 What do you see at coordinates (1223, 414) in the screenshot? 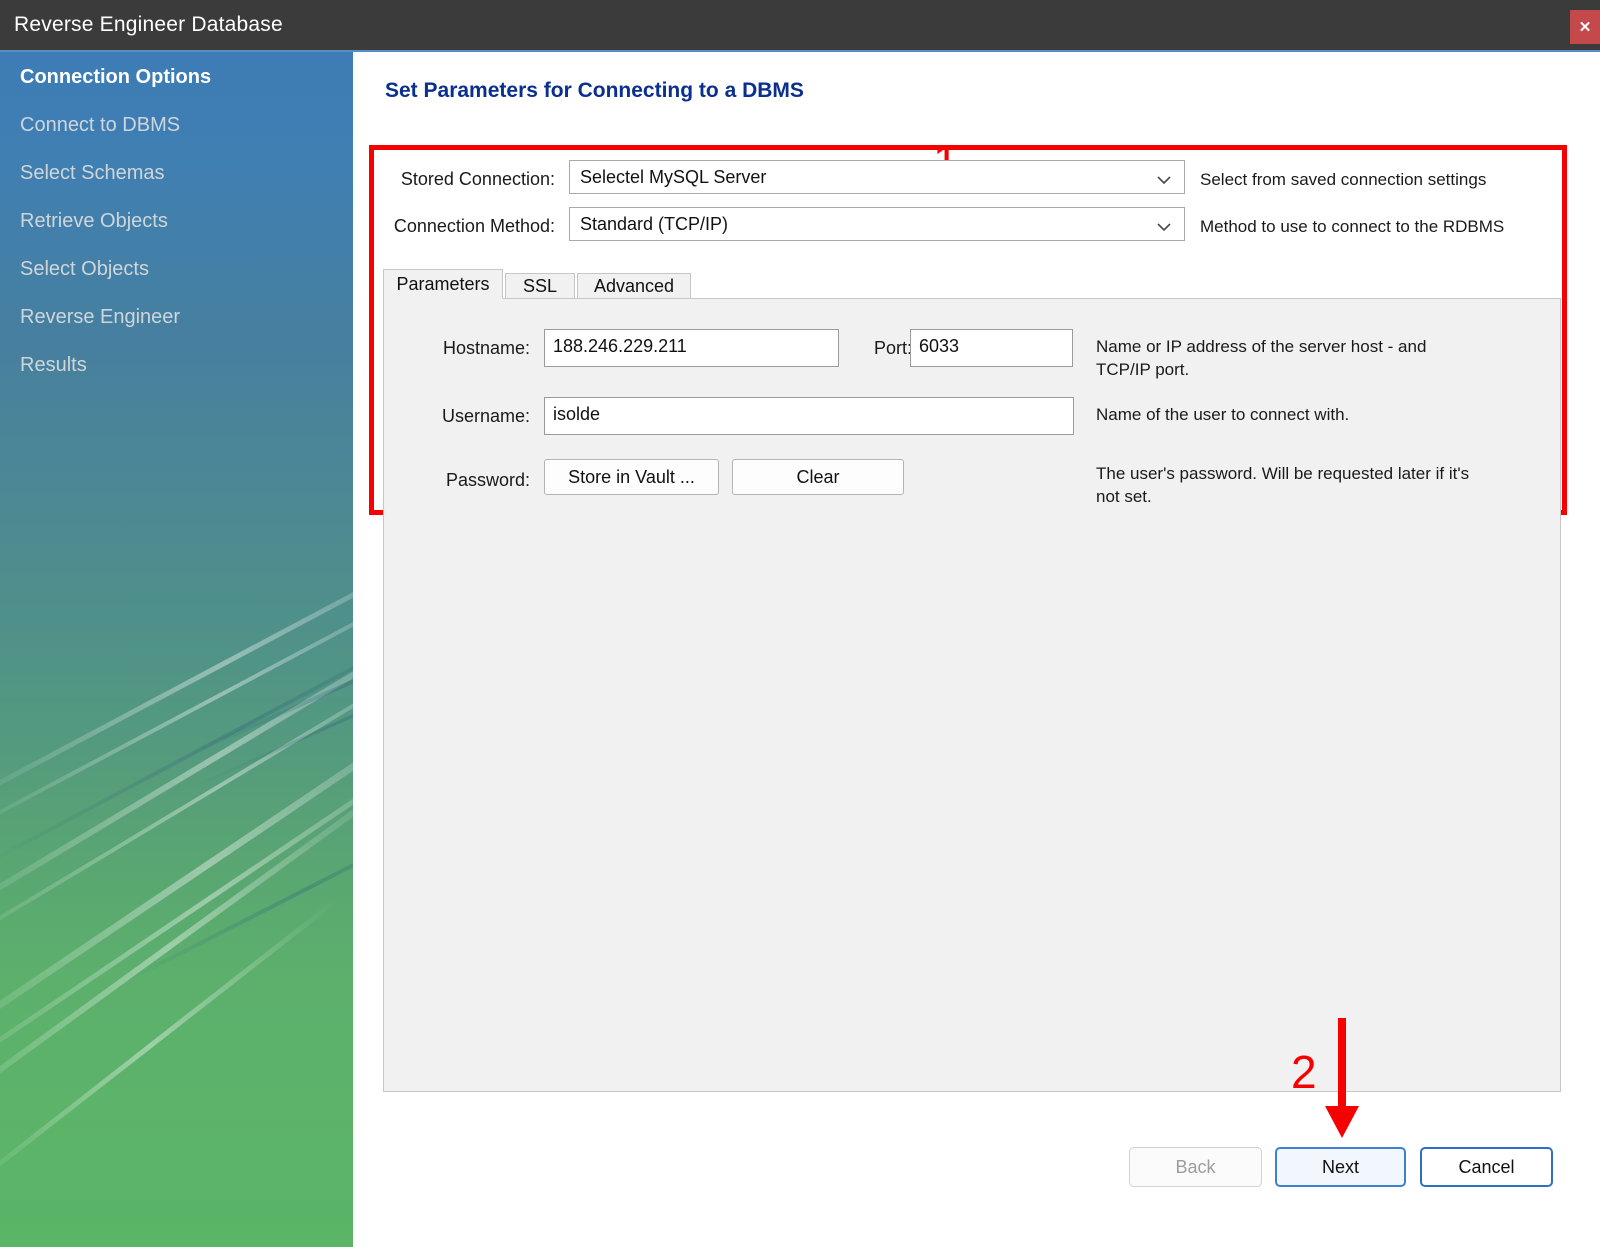
I see `username-hint: Name of the user to connect with.` at bounding box center [1223, 414].